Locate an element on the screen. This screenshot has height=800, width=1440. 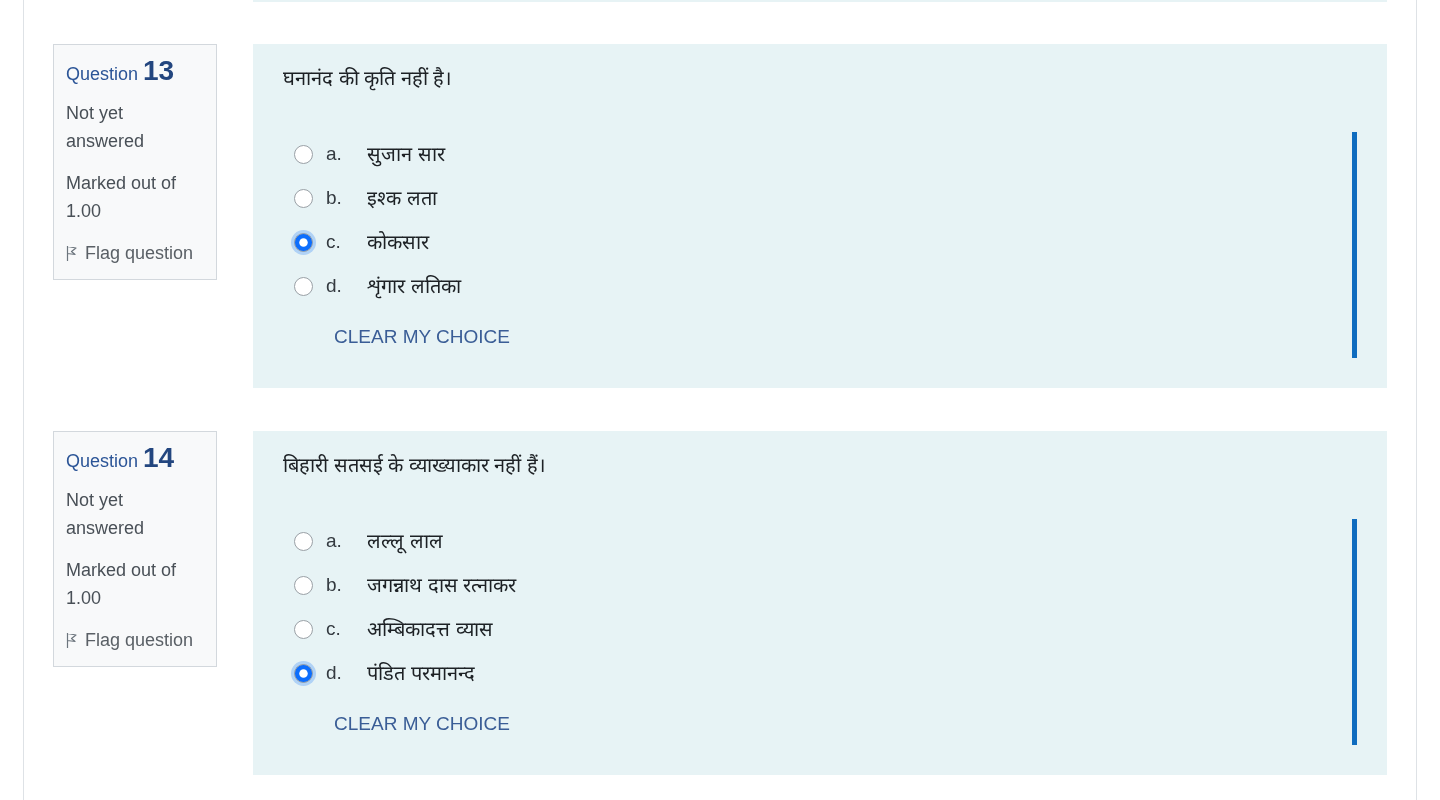
option-text: लल्लू लाल is located at coordinates (405, 541).